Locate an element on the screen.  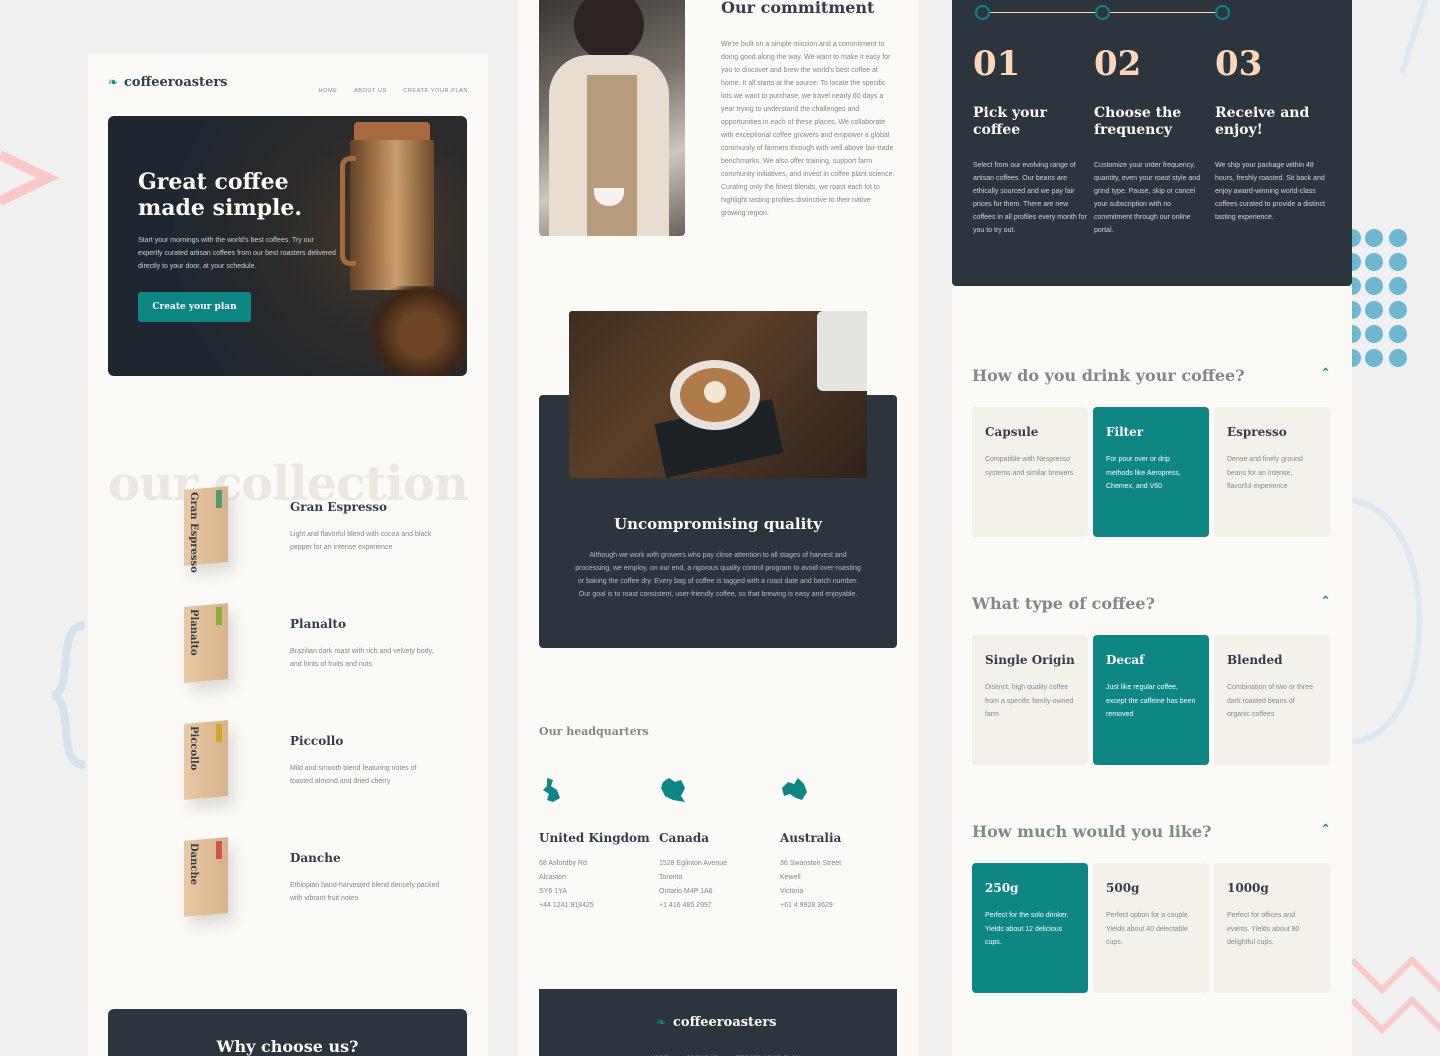
hero-title: Great coffee made simple. is located at coordinates (220, 195).